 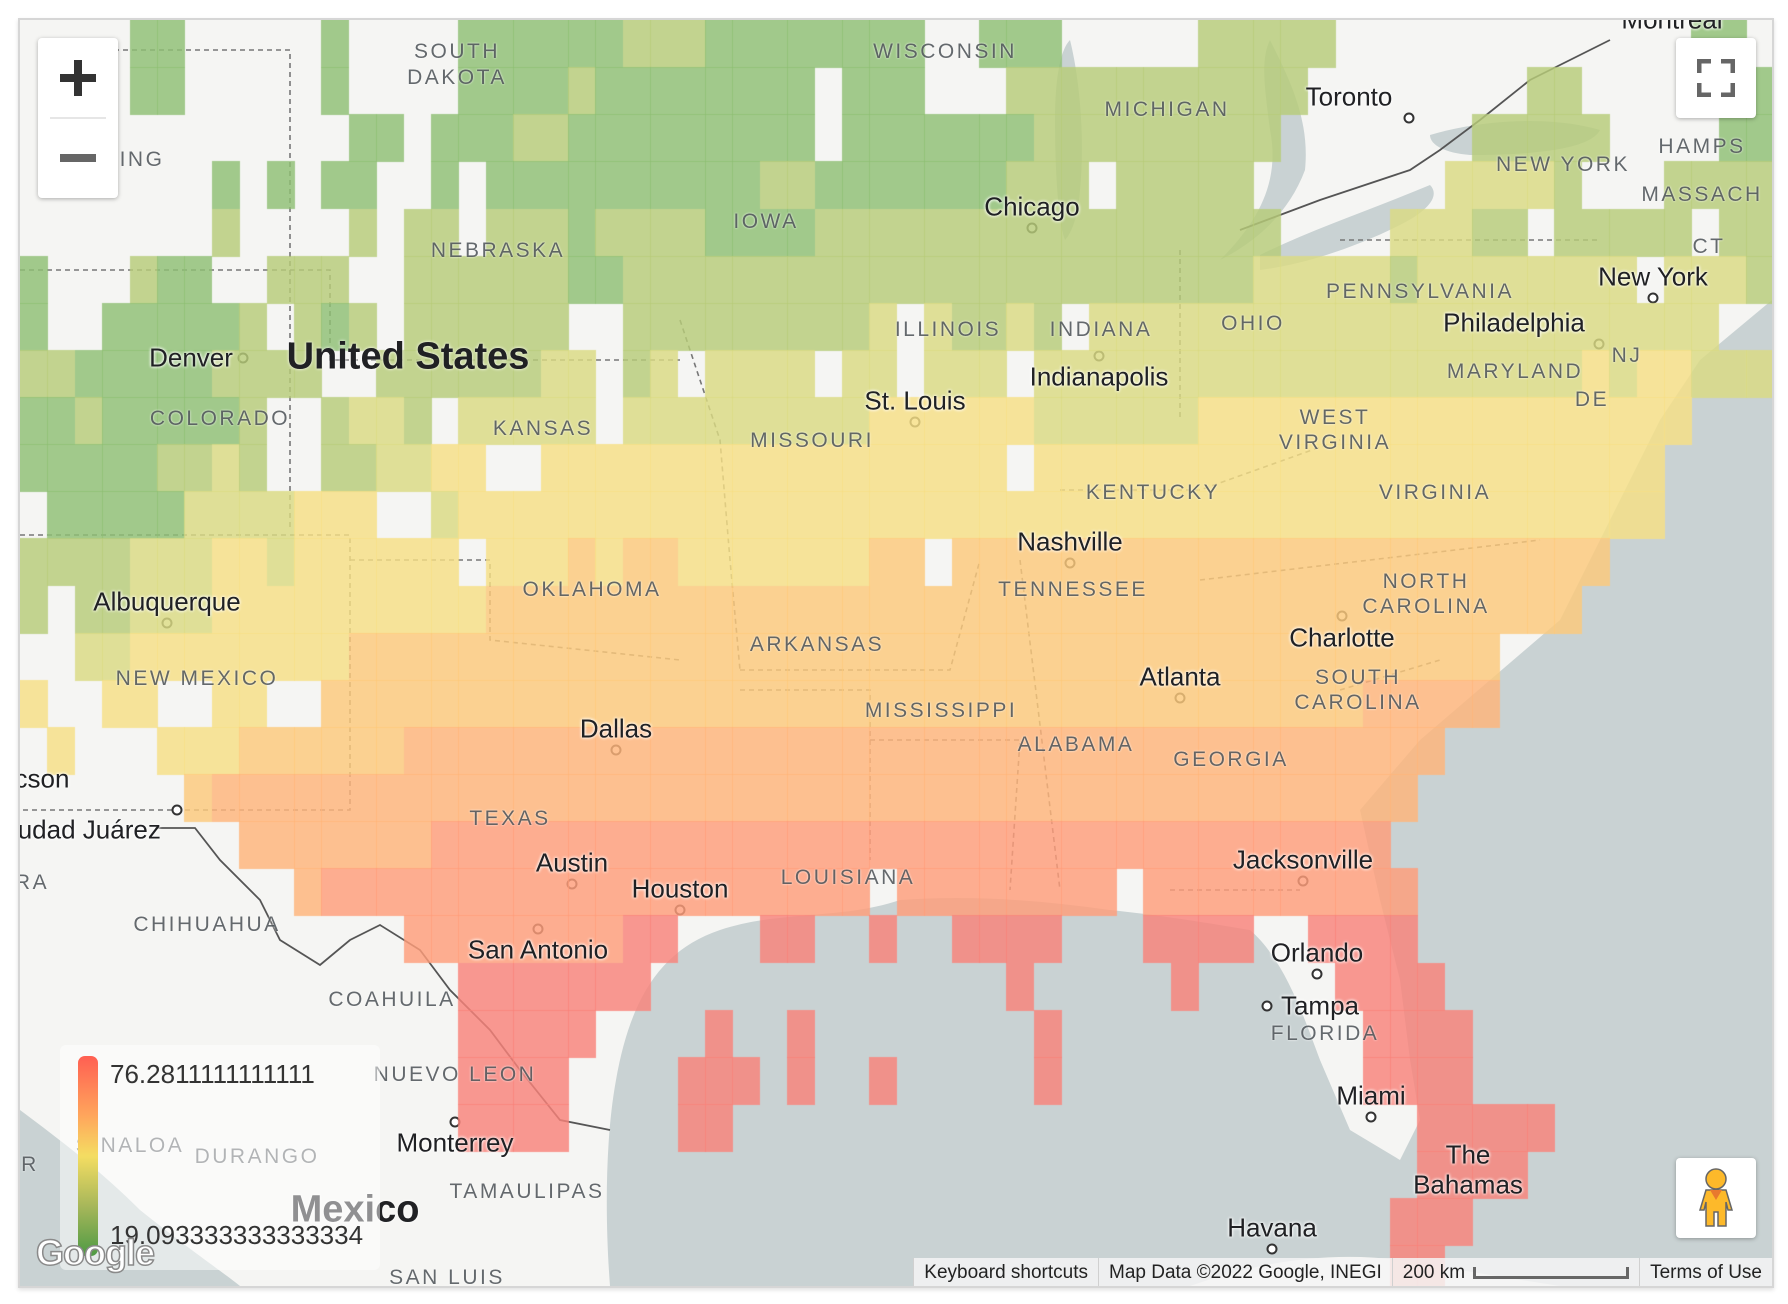 I want to click on street-view-button, so click(x=1716, y=1198).